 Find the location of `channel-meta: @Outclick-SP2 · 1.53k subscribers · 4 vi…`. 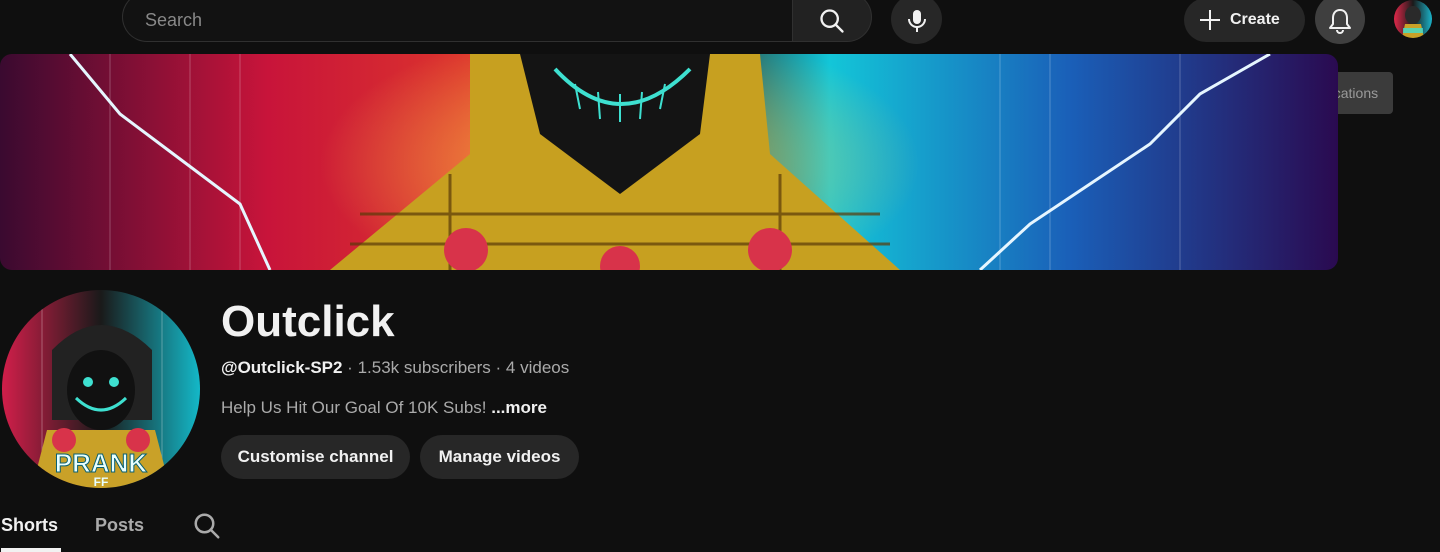

channel-meta: @Outclick-SP2 · 1.53k subscribers · 4 vi… is located at coordinates (395, 368).